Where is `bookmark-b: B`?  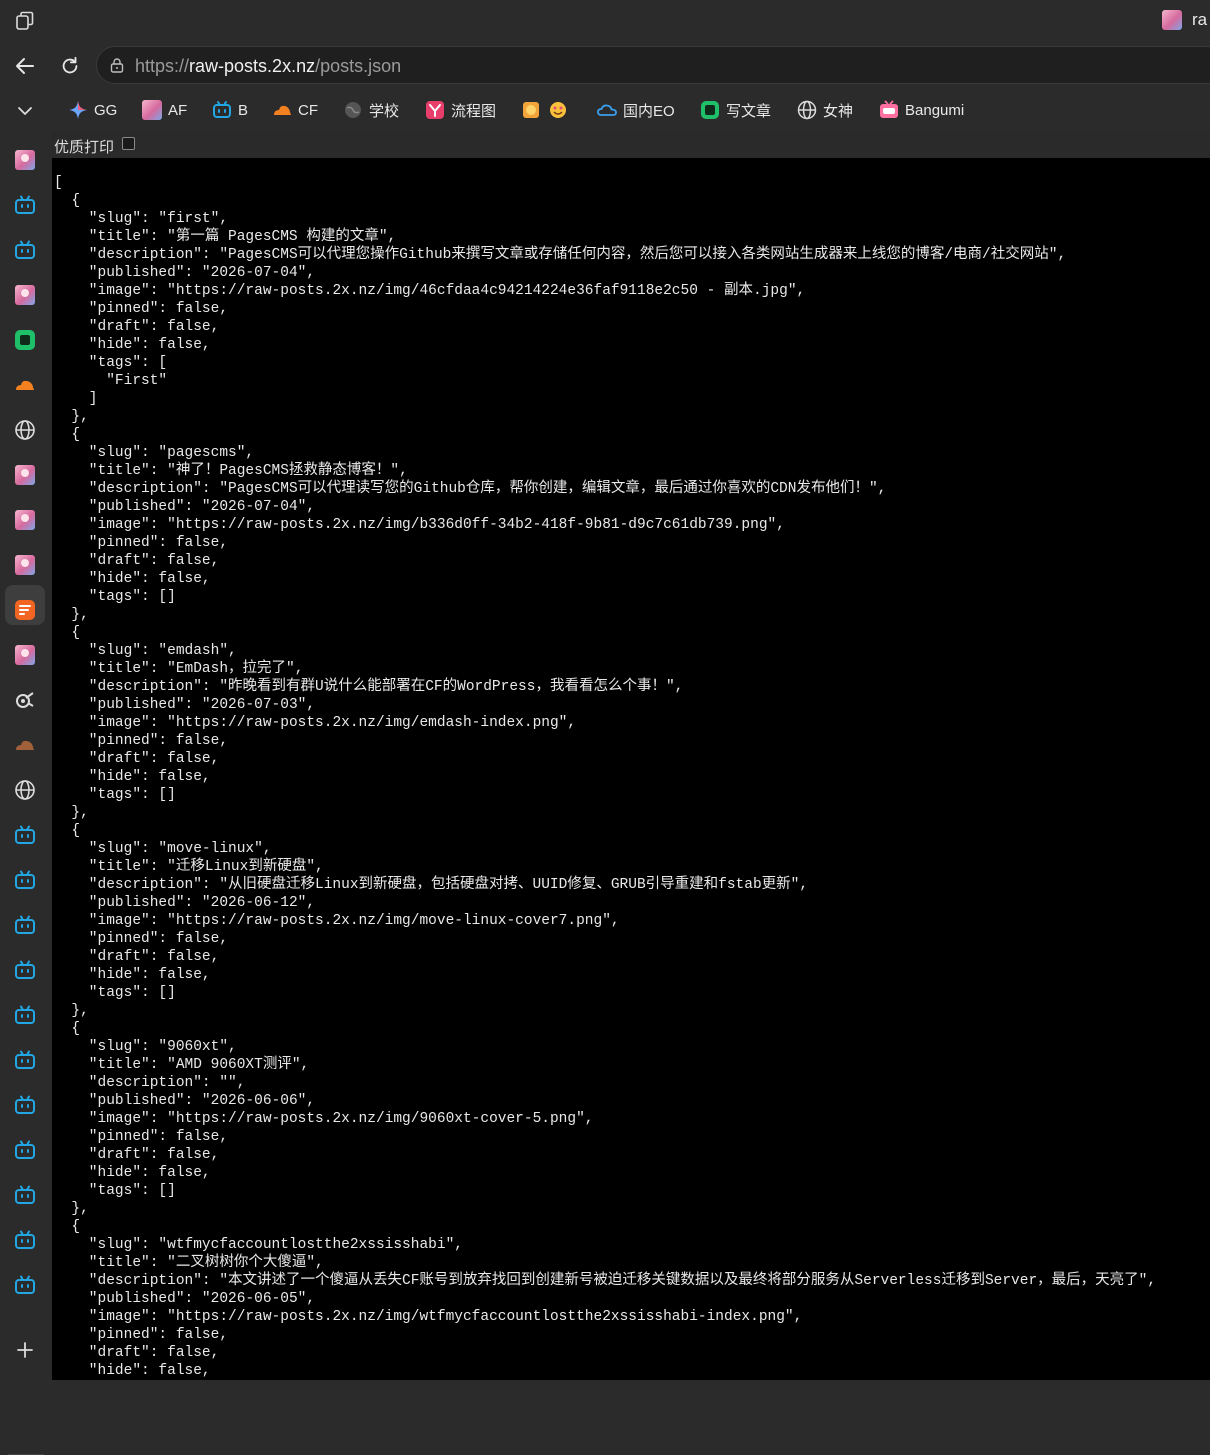 bookmark-b: B is located at coordinates (230, 110).